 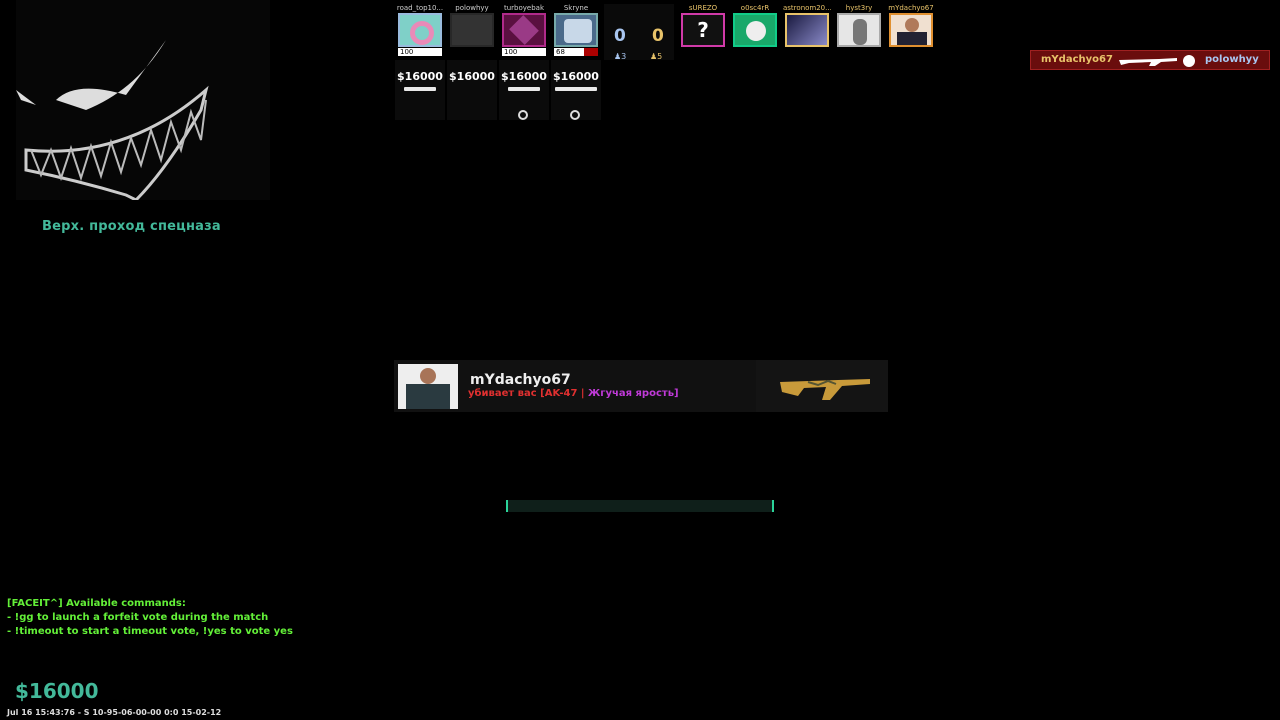 I want to click on killfeed-victim: polowhyy, so click(x=1232, y=59).